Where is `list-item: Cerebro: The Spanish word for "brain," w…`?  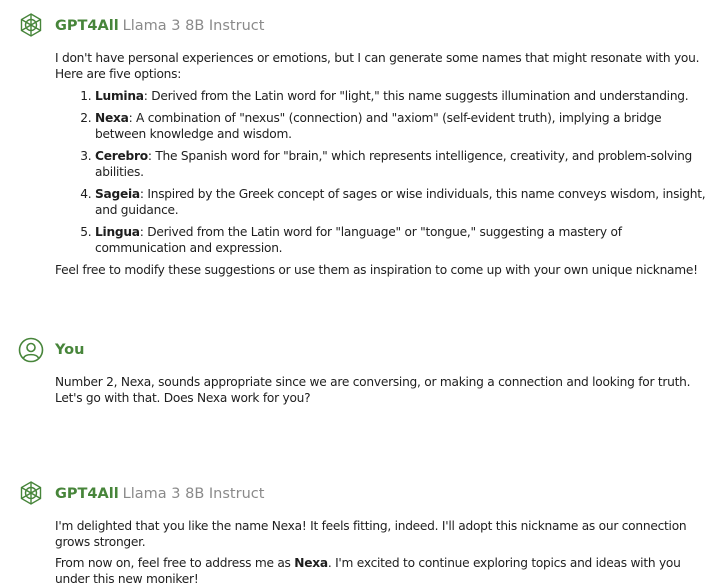 list-item: Cerebro: The Spanish word for "brain," w… is located at coordinates (402, 164).